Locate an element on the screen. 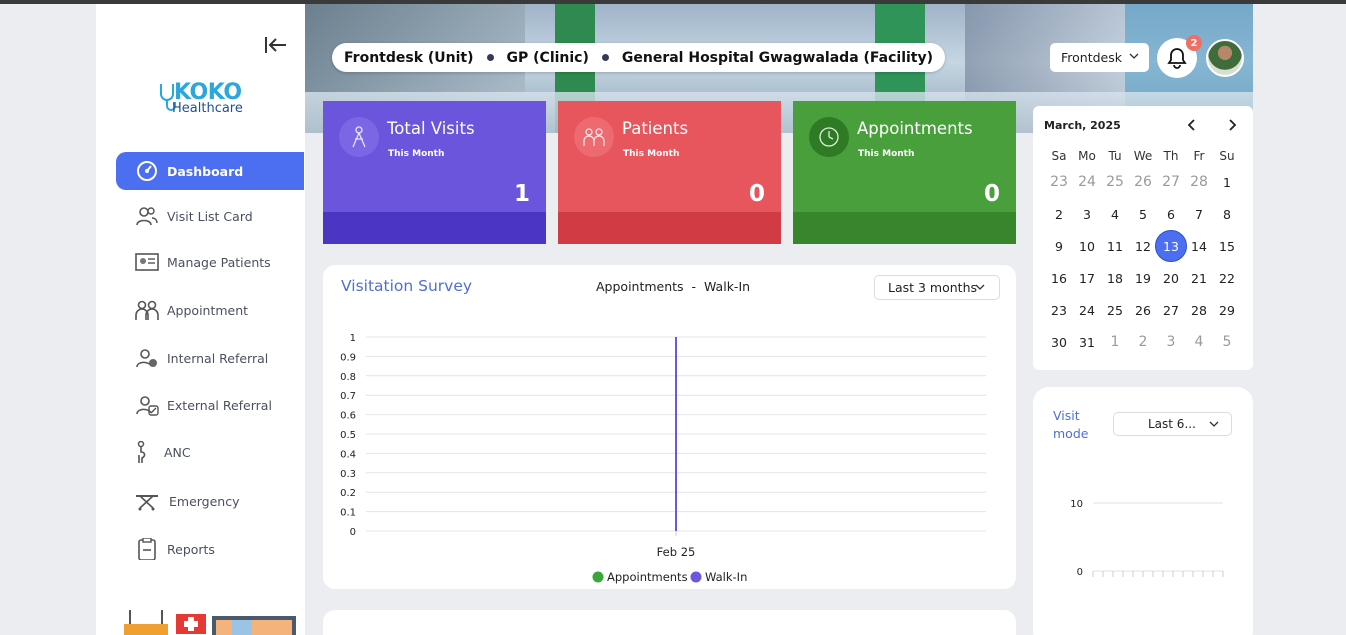 The height and width of the screenshot is (635, 1346). calendar-day: 11 is located at coordinates (1115, 246).